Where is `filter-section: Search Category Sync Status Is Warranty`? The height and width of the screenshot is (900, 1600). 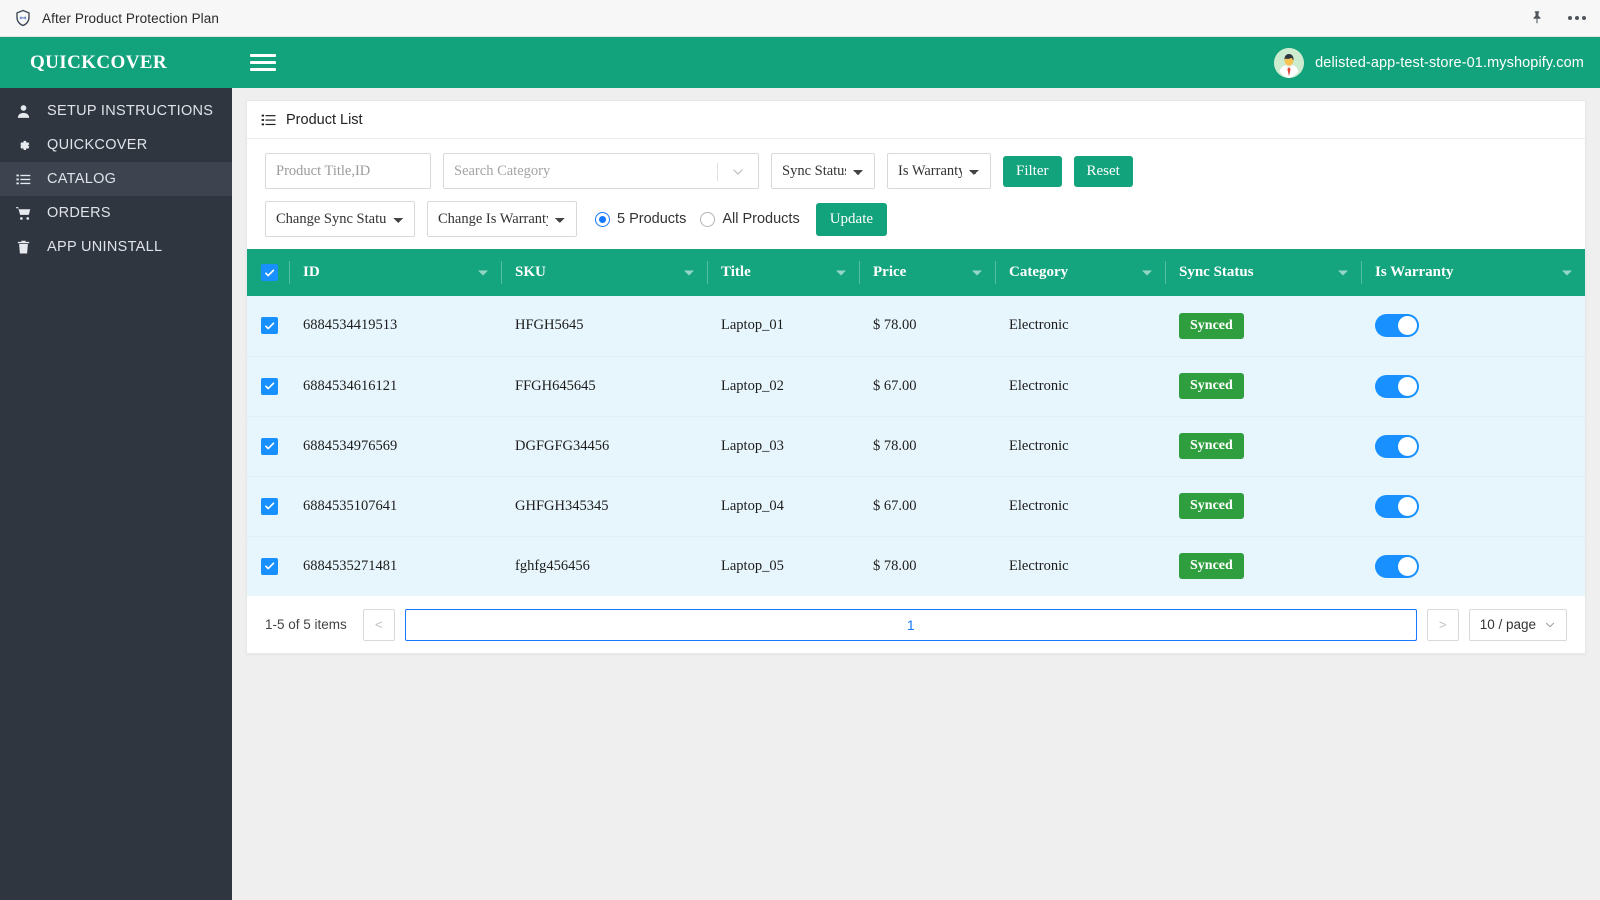
filter-section: Search Category Sync Status Is Warranty is located at coordinates (916, 194).